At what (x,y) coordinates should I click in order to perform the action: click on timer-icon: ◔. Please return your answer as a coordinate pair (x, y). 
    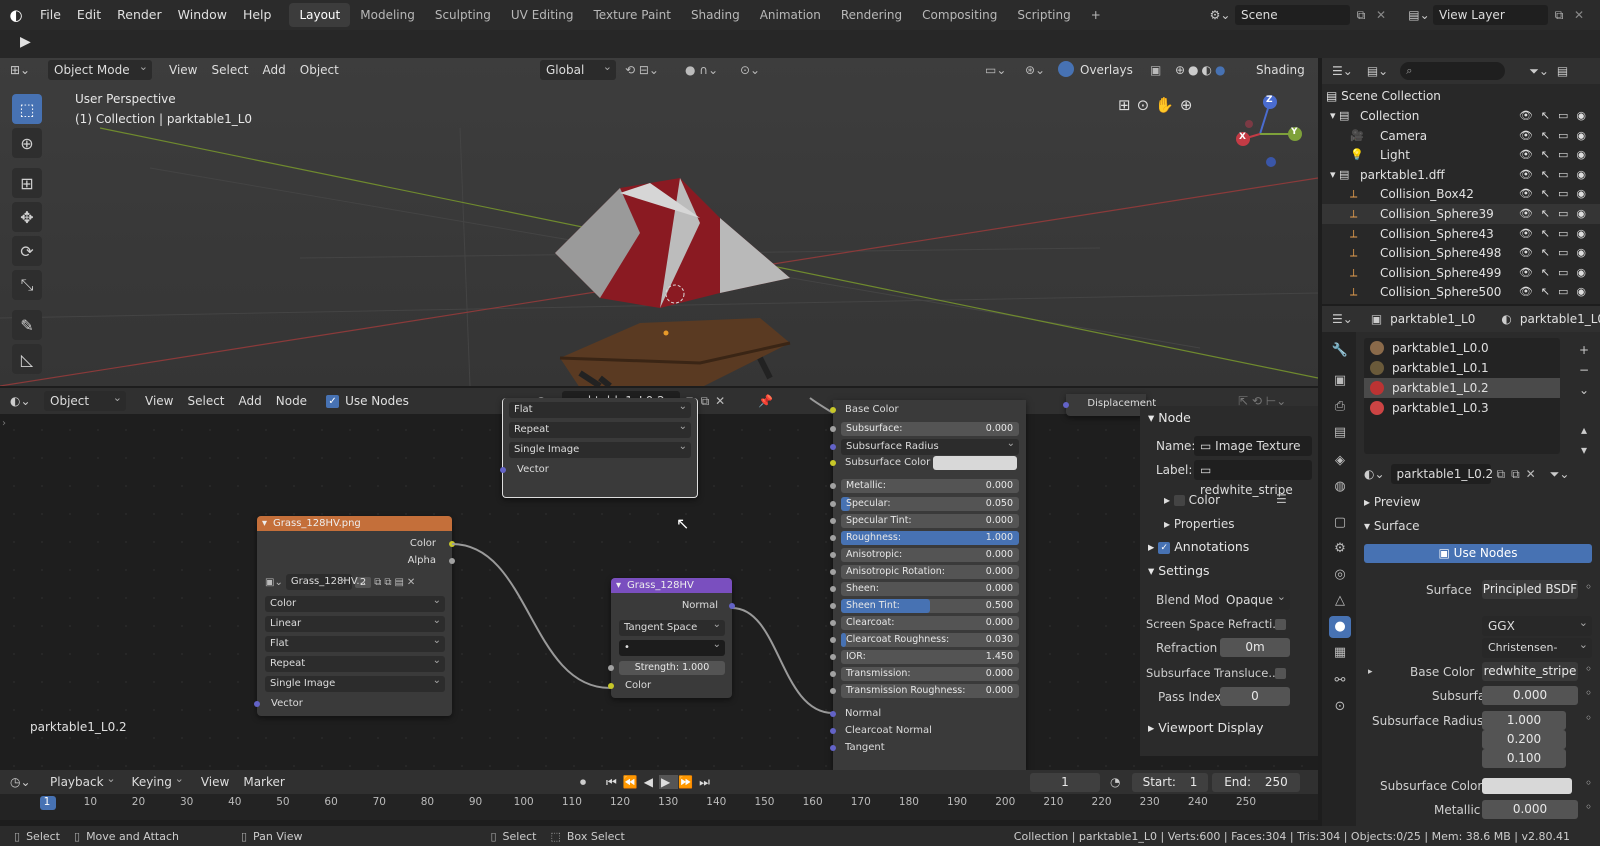
    Looking at the image, I should click on (1115, 782).